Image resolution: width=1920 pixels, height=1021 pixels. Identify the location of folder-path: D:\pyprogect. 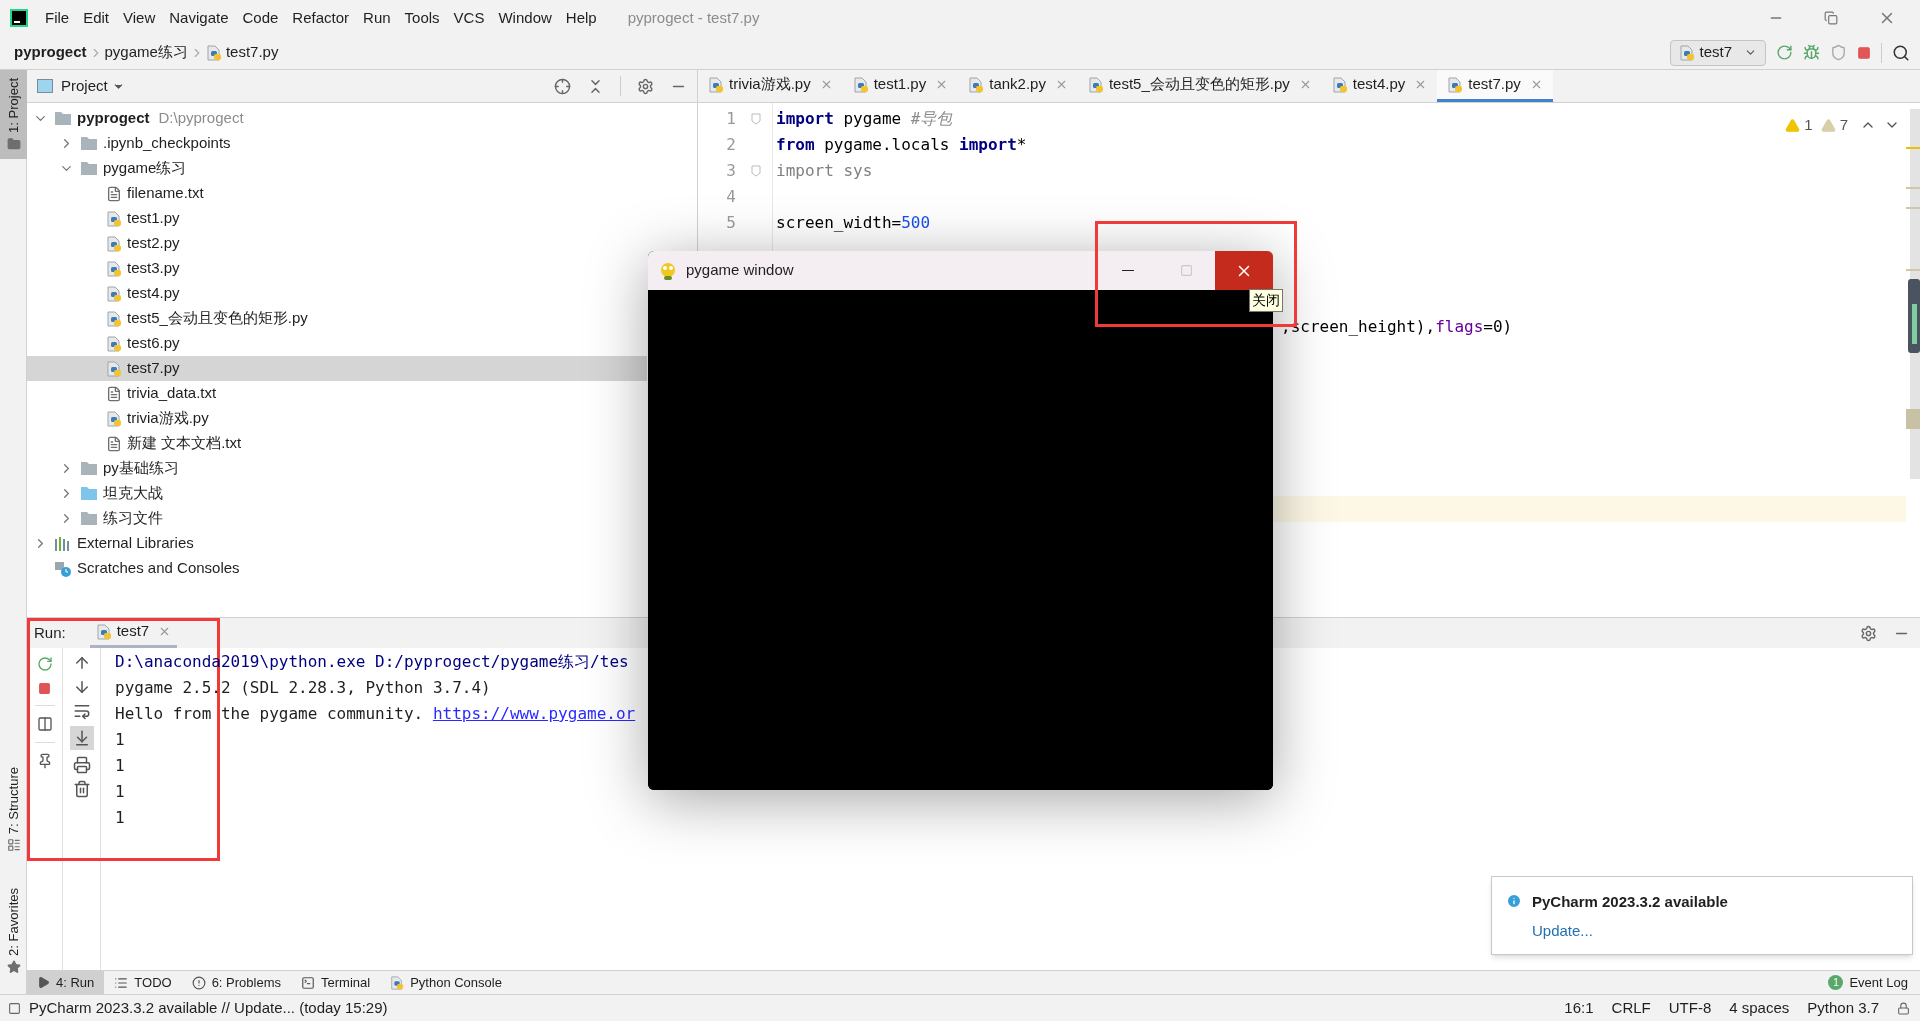
(201, 118).